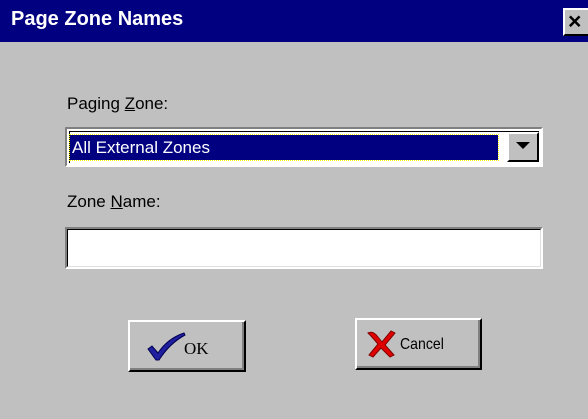  I want to click on zone-name-label-part: Zone, so click(89, 201).